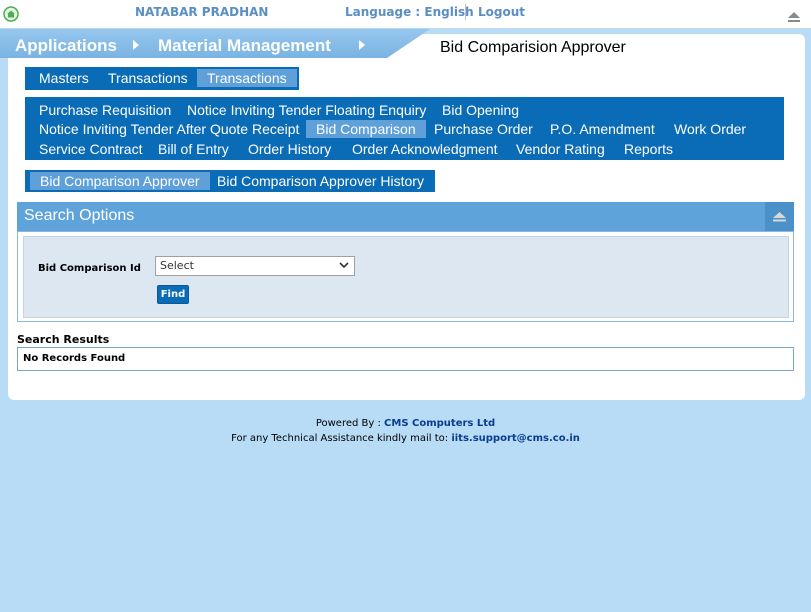 The image size is (811, 612). I want to click on menu-vendor-rating: Vendor Rating, so click(560, 149).